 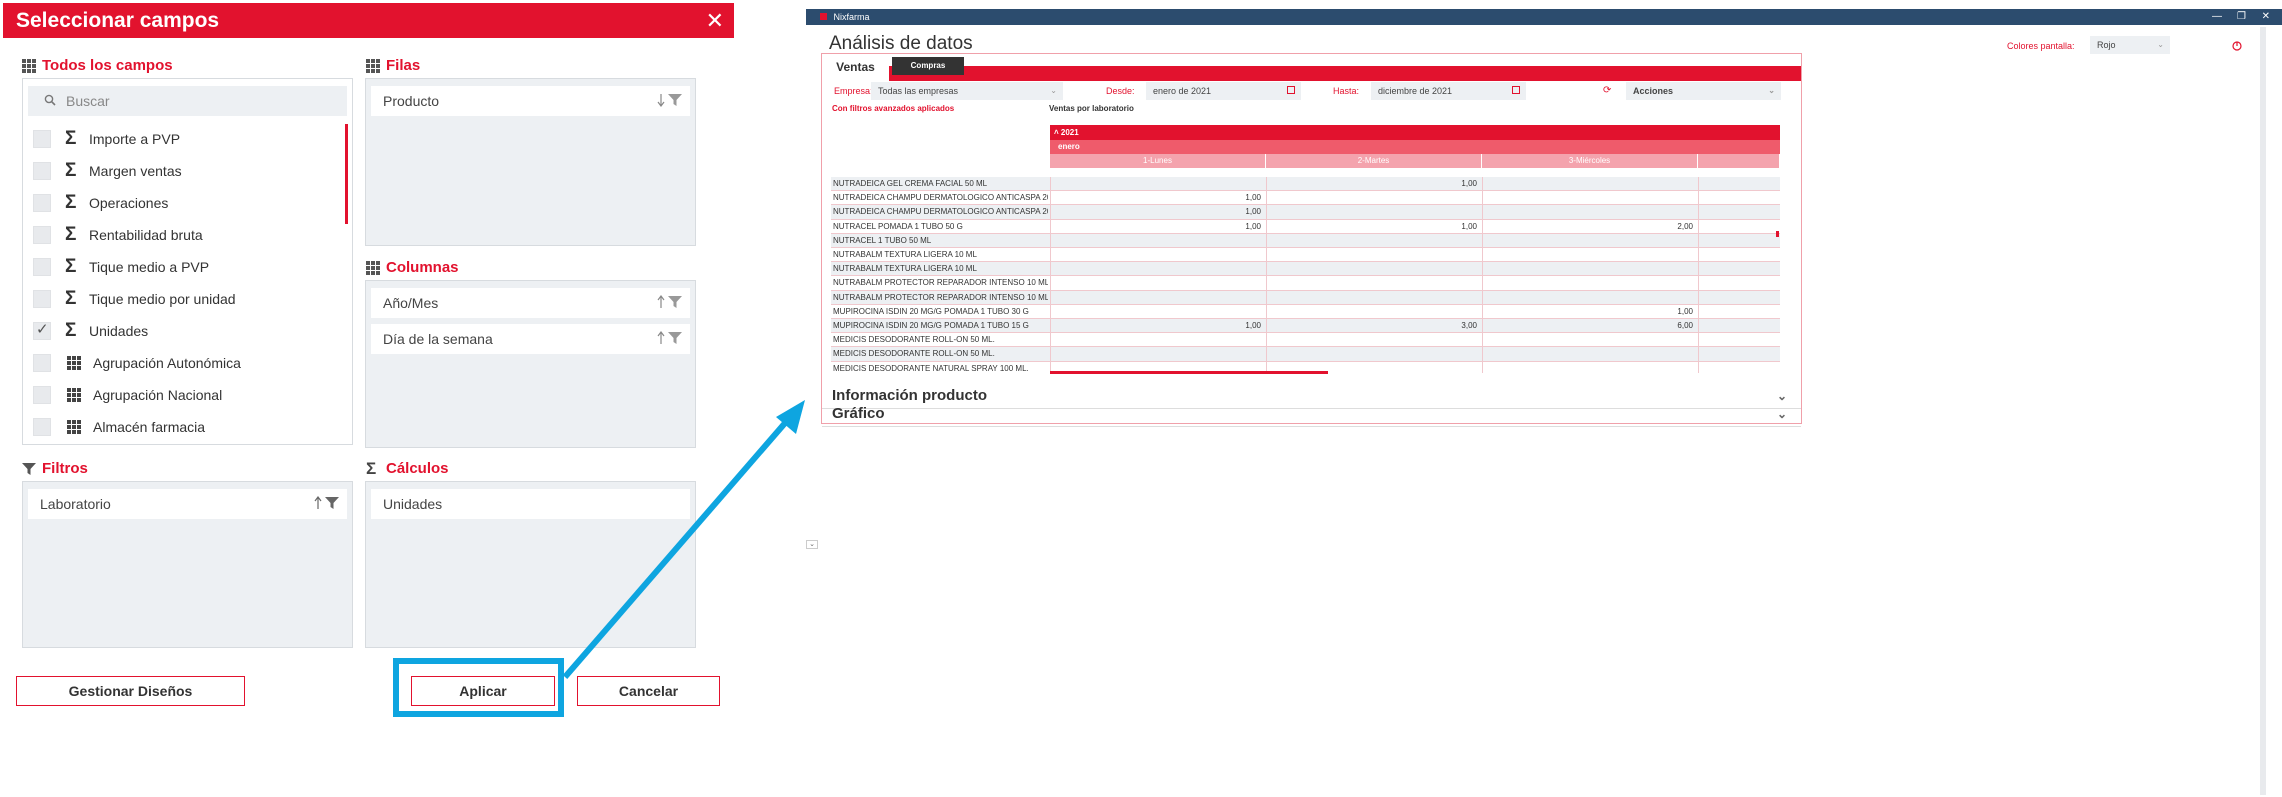 I want to click on window-titlebar: Nixfarma — ❐ ✕, so click(x=1544, y=17).